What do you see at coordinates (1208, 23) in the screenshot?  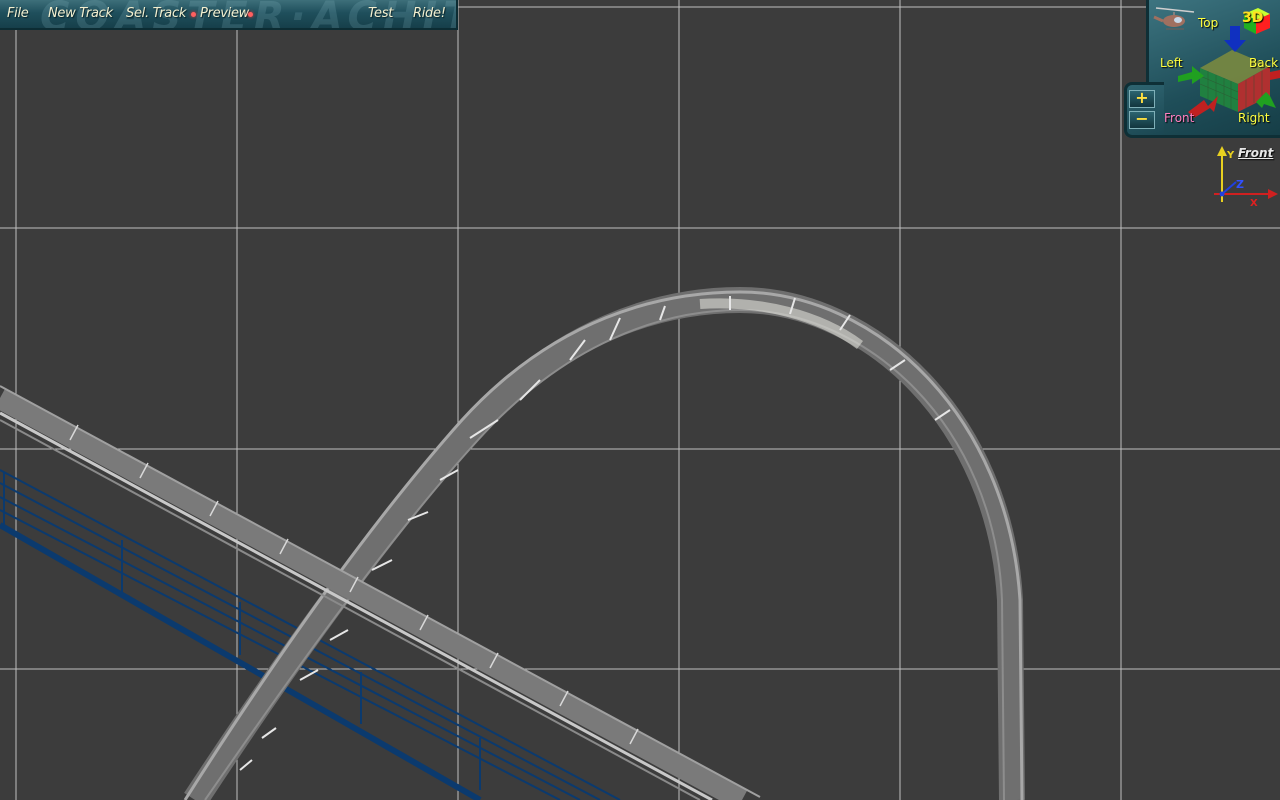 I see `view-top-label: Top` at bounding box center [1208, 23].